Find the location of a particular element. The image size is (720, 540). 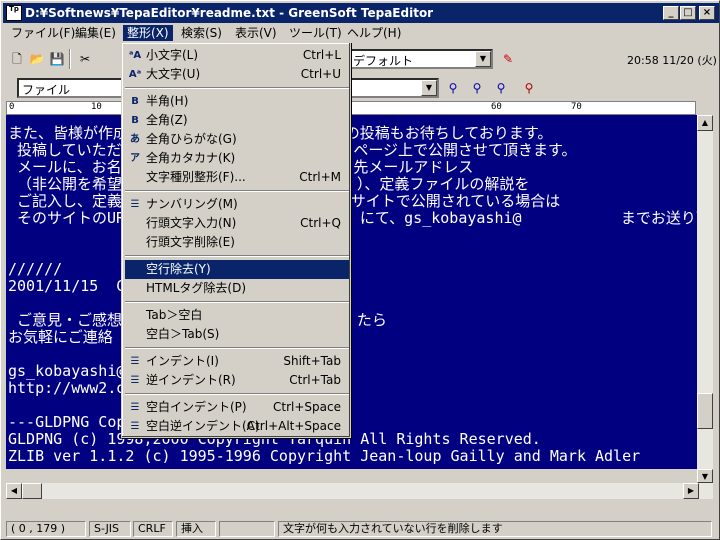

unindent-icon: ☰ is located at coordinates (135, 380).